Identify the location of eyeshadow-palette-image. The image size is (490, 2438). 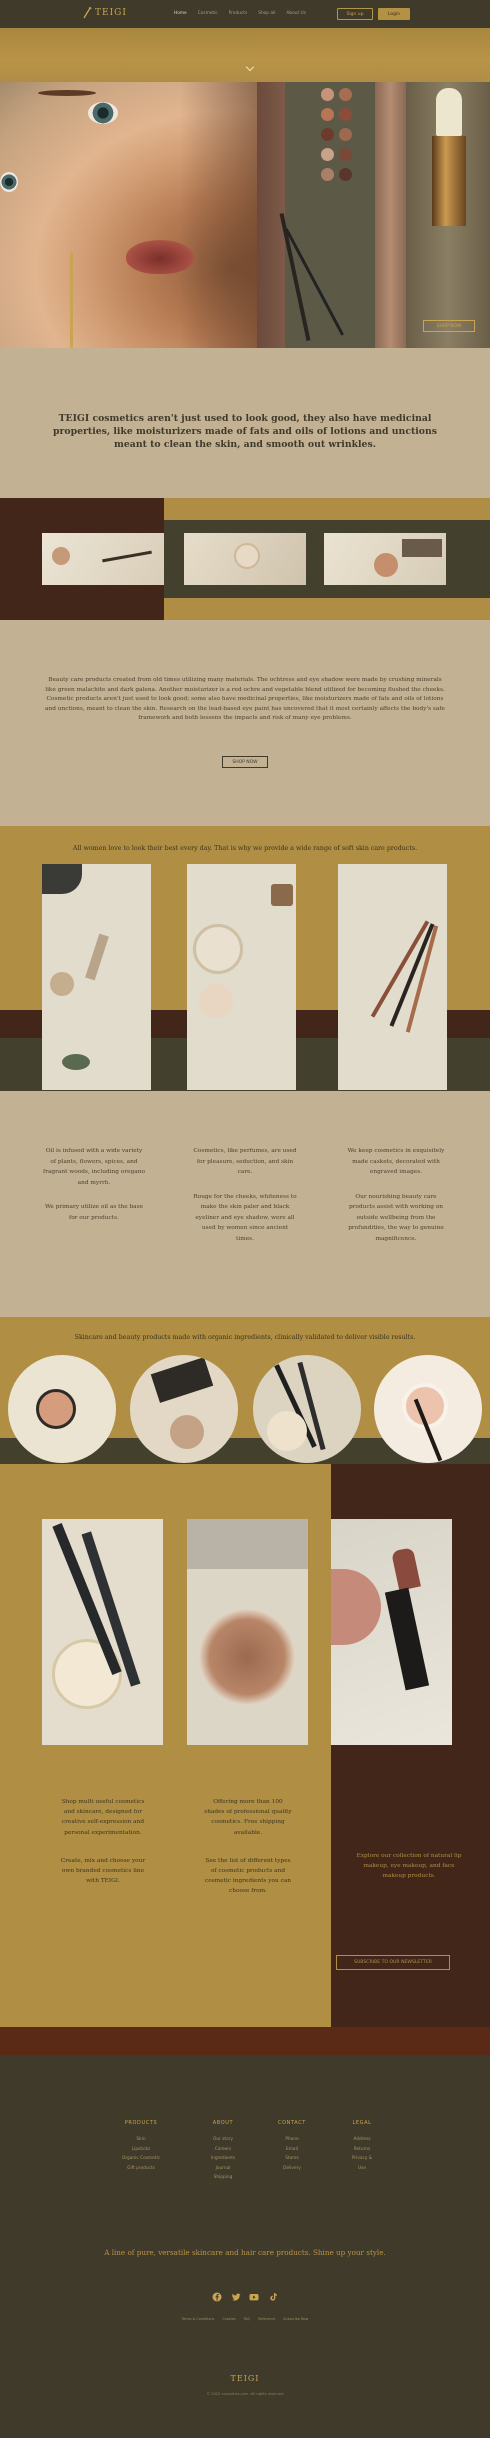
(327, 215).